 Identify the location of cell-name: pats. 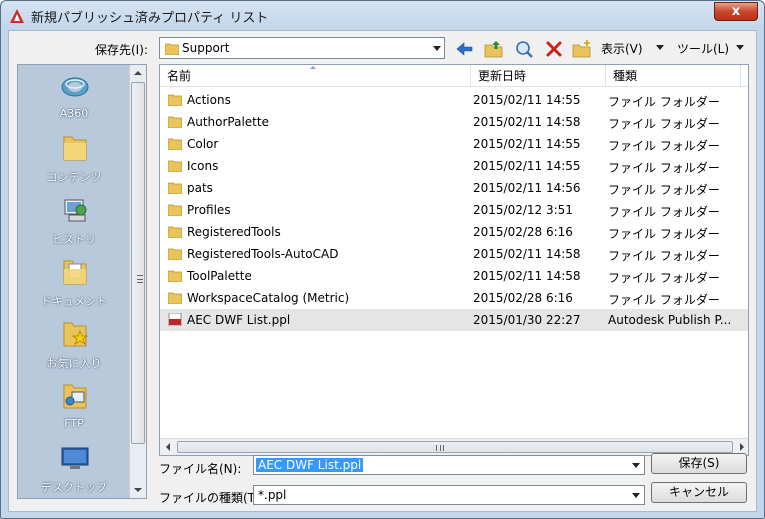
(200, 188).